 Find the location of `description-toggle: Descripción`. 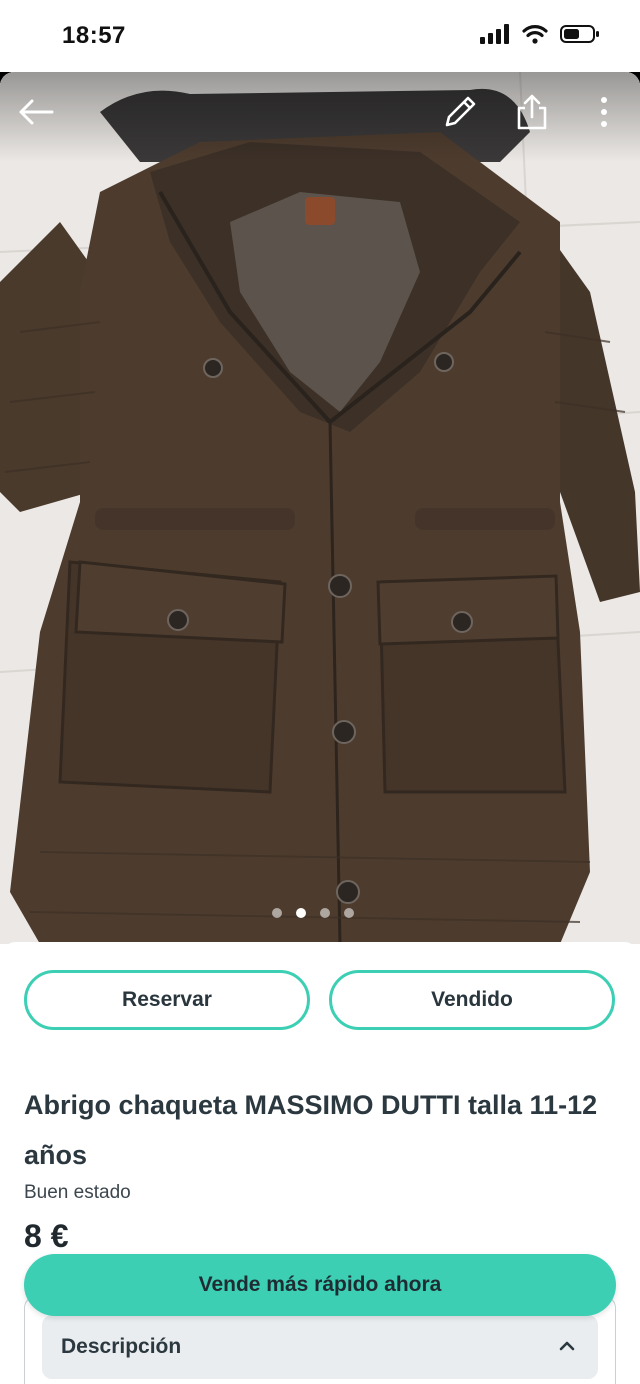

description-toggle: Descripción is located at coordinates (320, 1347).